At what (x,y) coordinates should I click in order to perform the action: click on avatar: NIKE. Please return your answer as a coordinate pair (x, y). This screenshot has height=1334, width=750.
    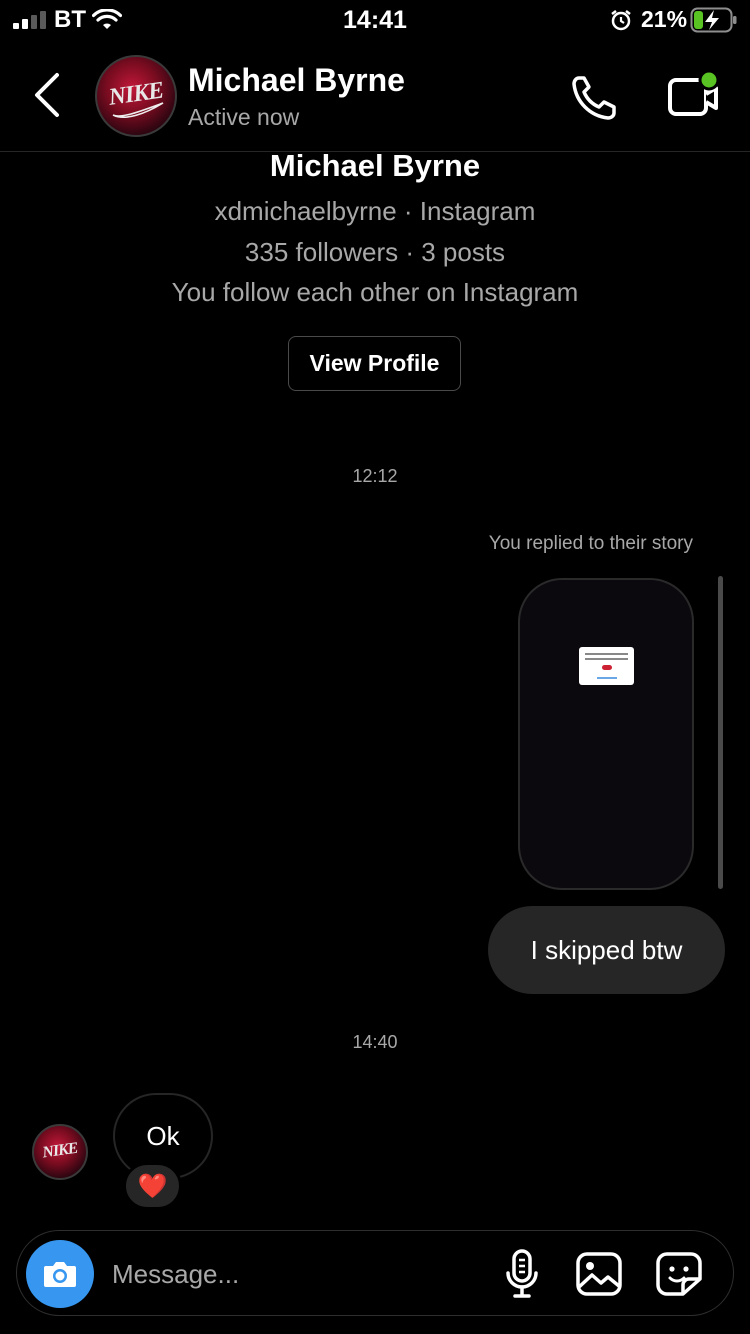
    Looking at the image, I should click on (136, 96).